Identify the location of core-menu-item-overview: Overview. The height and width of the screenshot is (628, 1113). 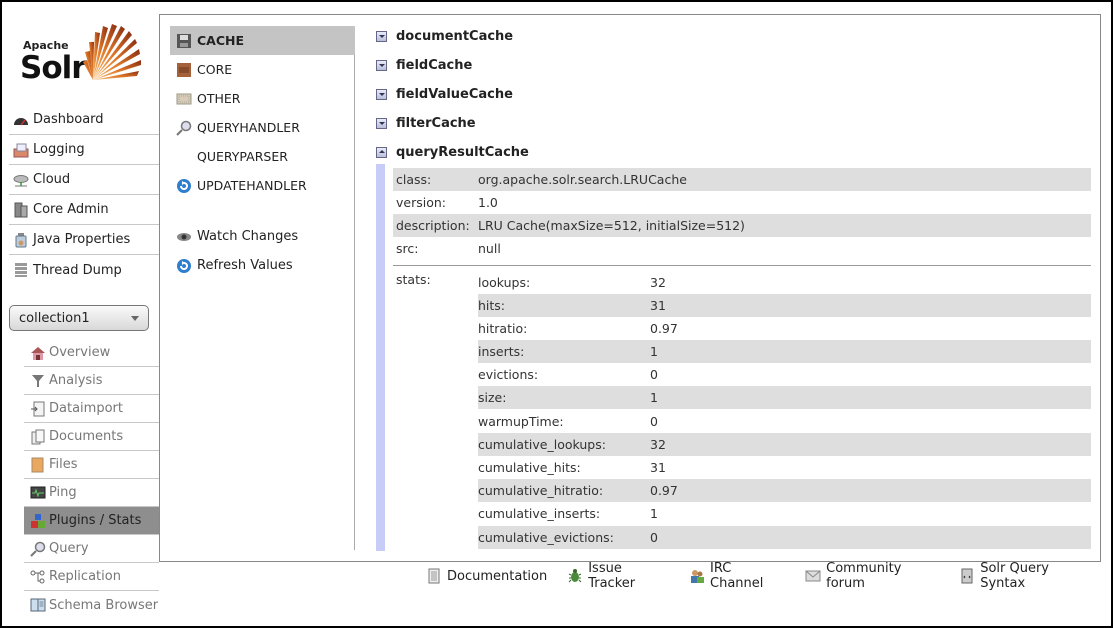
(91, 353).